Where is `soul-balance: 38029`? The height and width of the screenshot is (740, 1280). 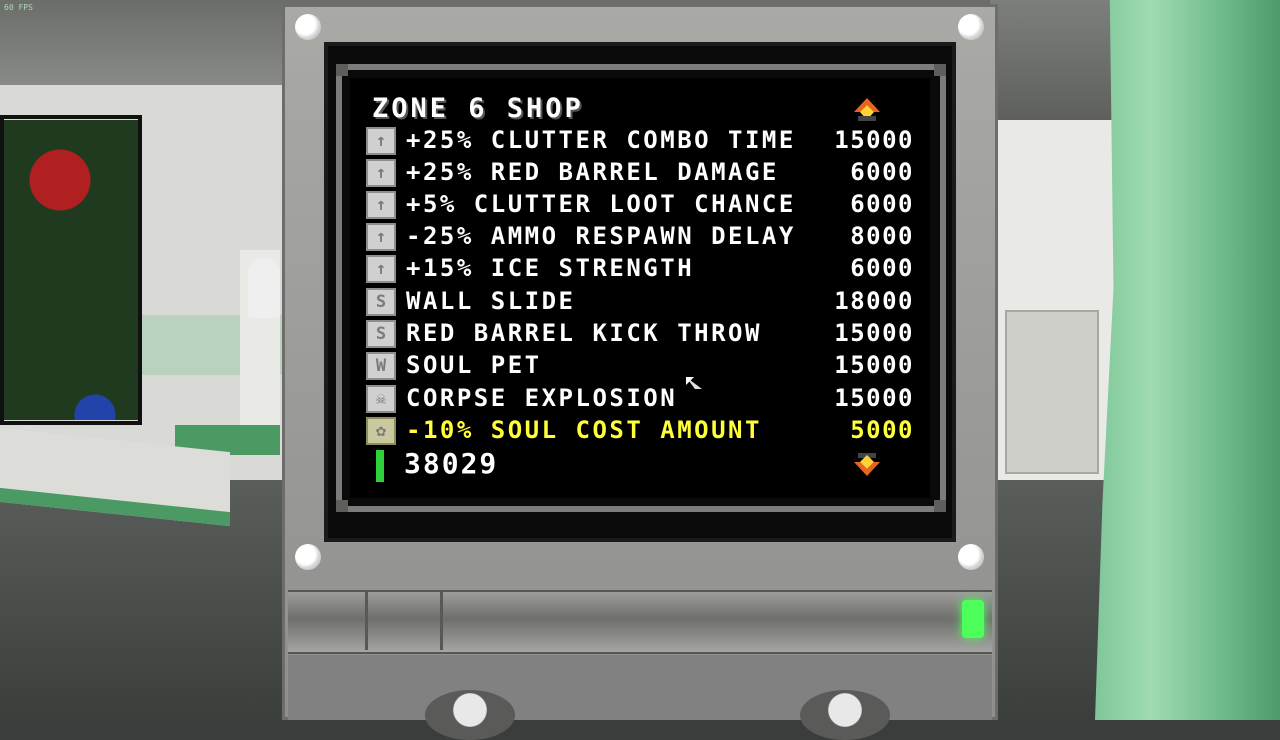 soul-balance: 38029 is located at coordinates (451, 463).